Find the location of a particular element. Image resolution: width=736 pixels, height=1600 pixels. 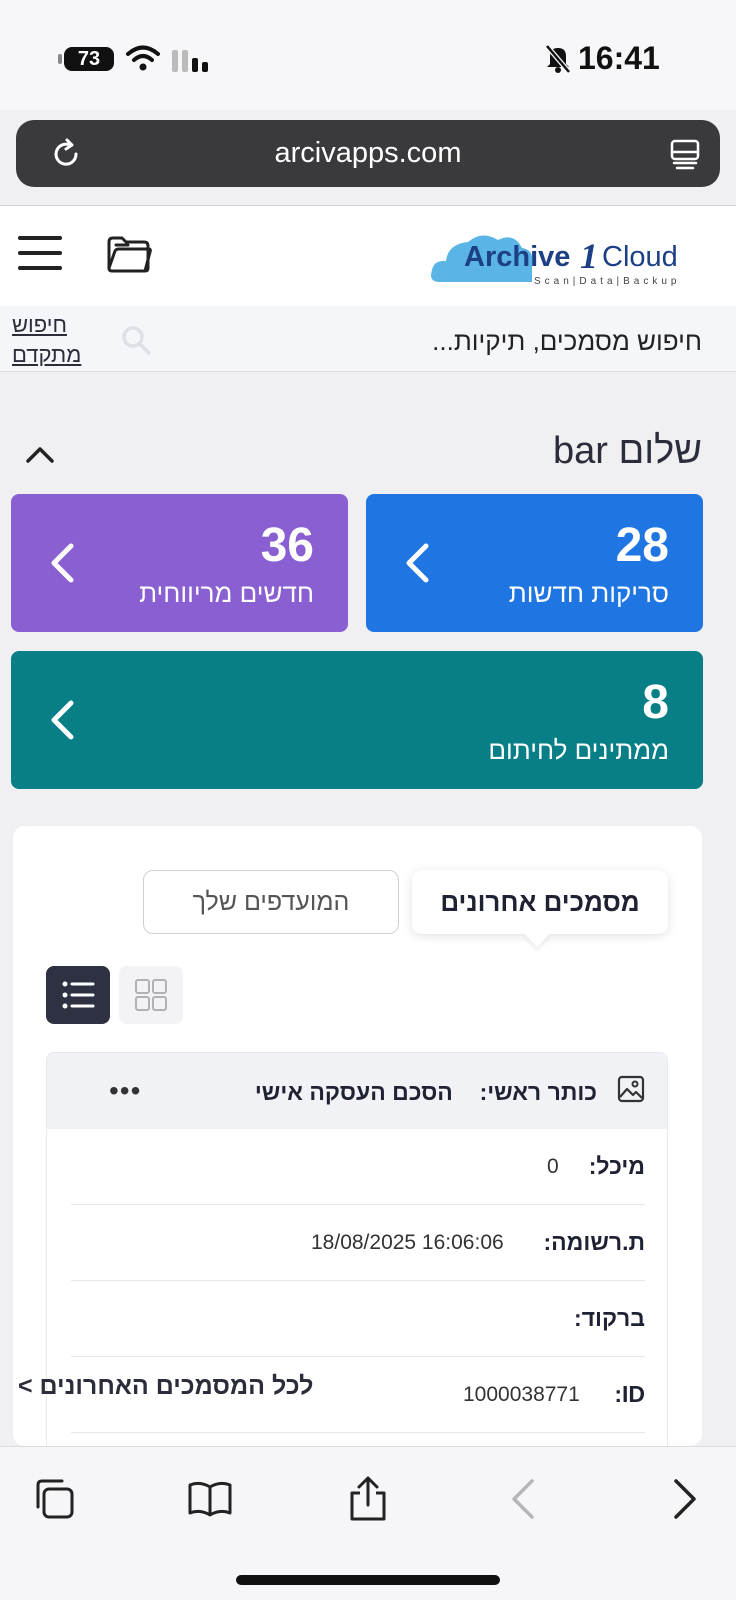

greeting-text: שלום bar is located at coordinates (627, 451).